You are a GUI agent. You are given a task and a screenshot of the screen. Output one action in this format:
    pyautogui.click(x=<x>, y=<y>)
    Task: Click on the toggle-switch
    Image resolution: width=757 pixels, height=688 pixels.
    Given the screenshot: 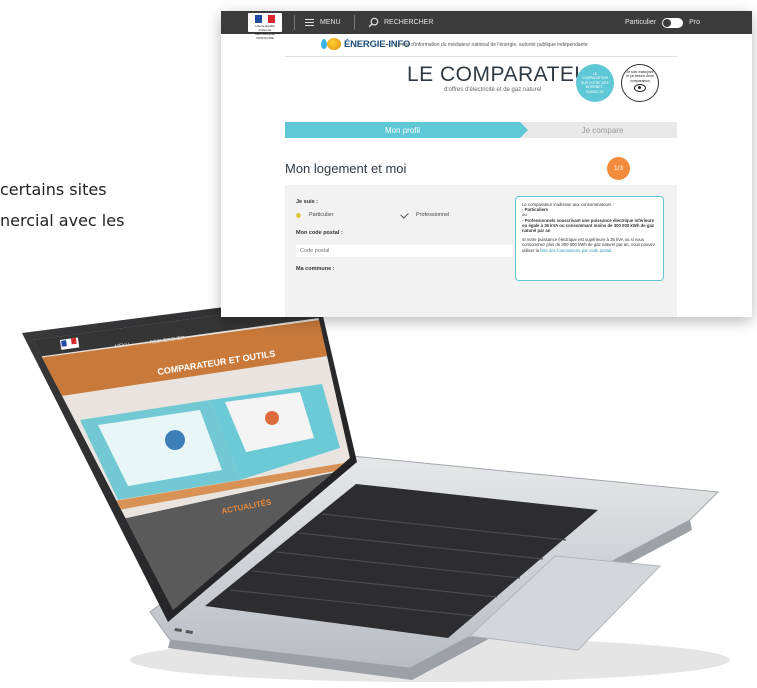 What is the action you would take?
    pyautogui.click(x=673, y=22)
    